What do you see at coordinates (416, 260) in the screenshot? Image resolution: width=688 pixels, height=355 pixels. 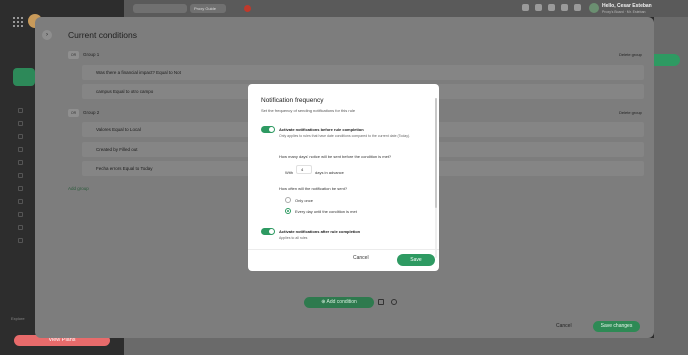 I see `dialog-save-button: Save` at bounding box center [416, 260].